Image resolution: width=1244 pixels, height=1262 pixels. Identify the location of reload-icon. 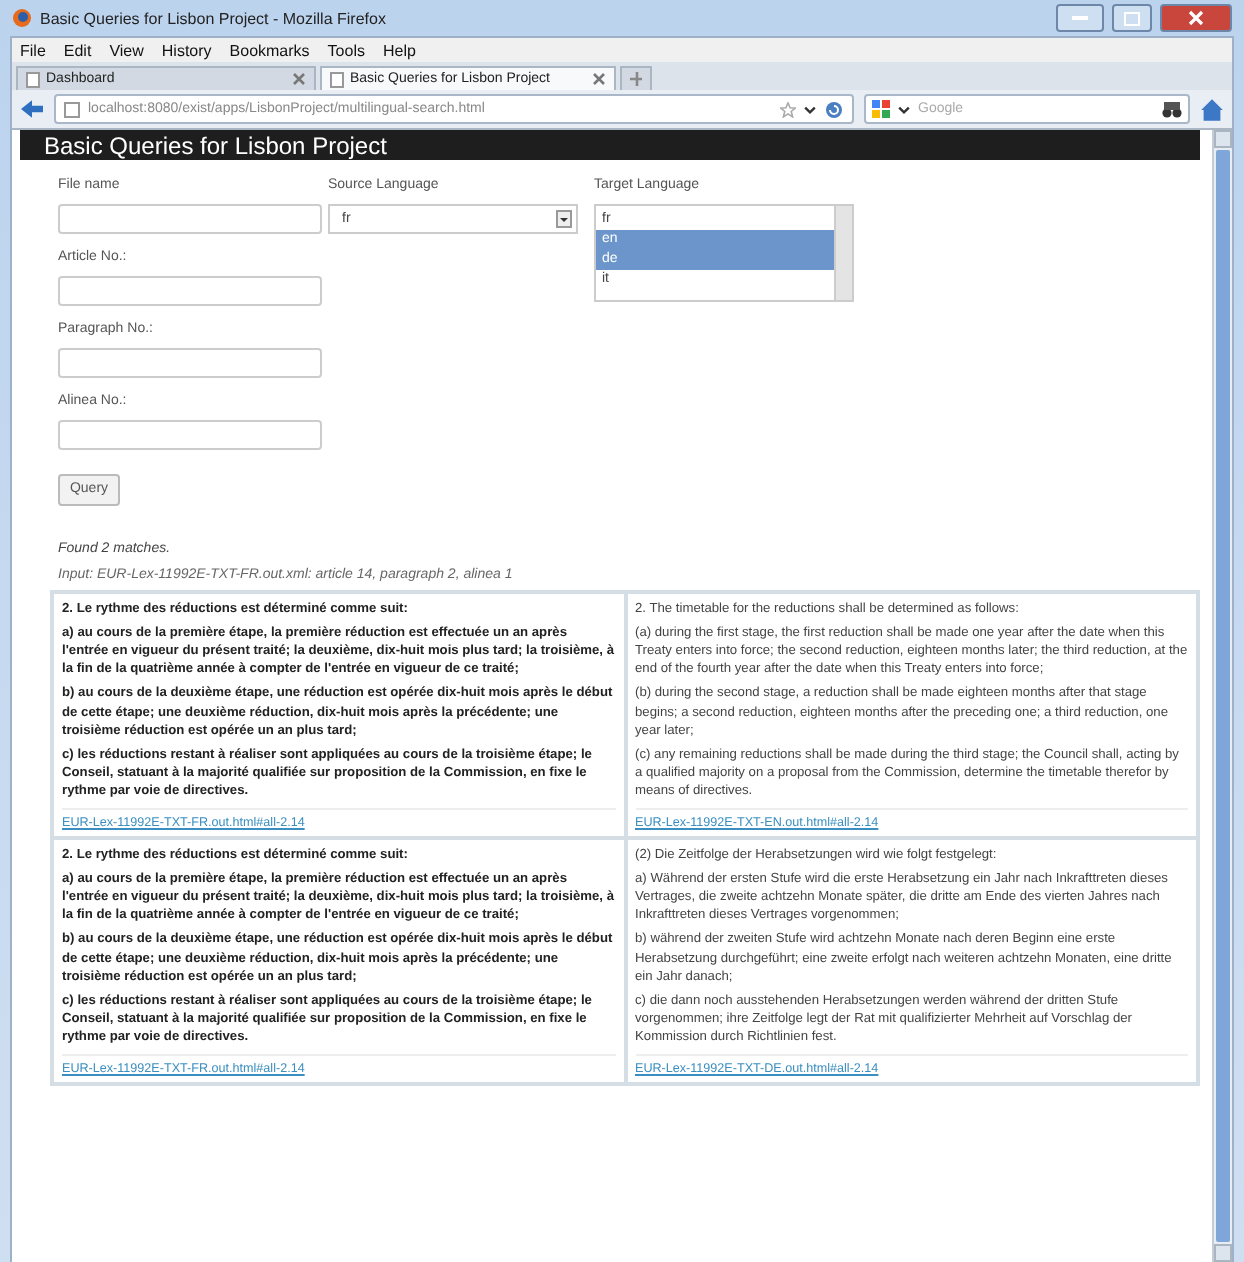
(834, 109).